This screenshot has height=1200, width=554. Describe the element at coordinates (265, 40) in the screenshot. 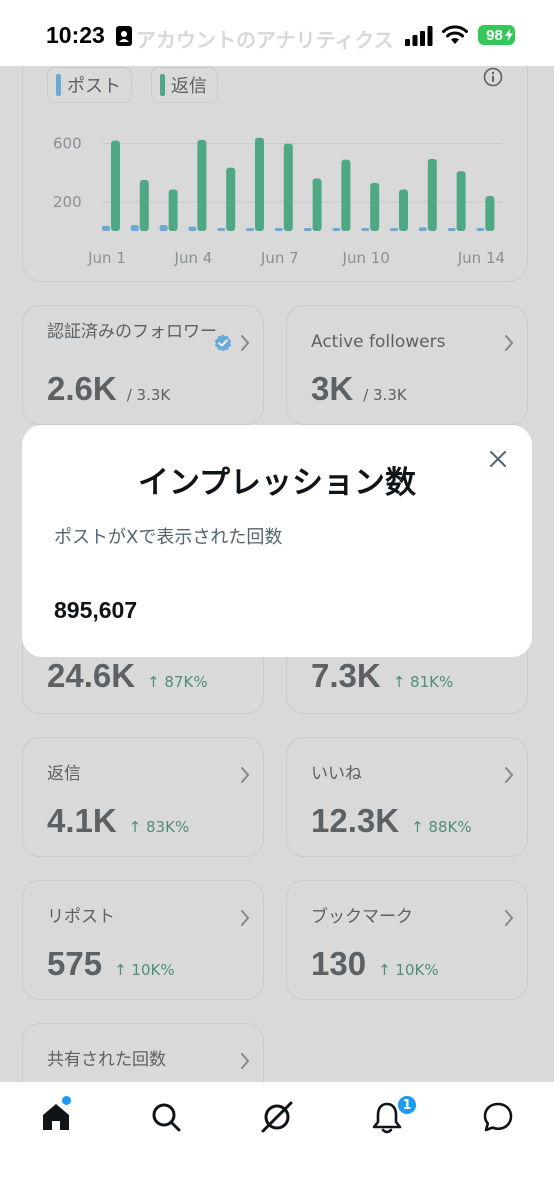

I see `page-title-behind: アカウントのアナリティクス` at that location.